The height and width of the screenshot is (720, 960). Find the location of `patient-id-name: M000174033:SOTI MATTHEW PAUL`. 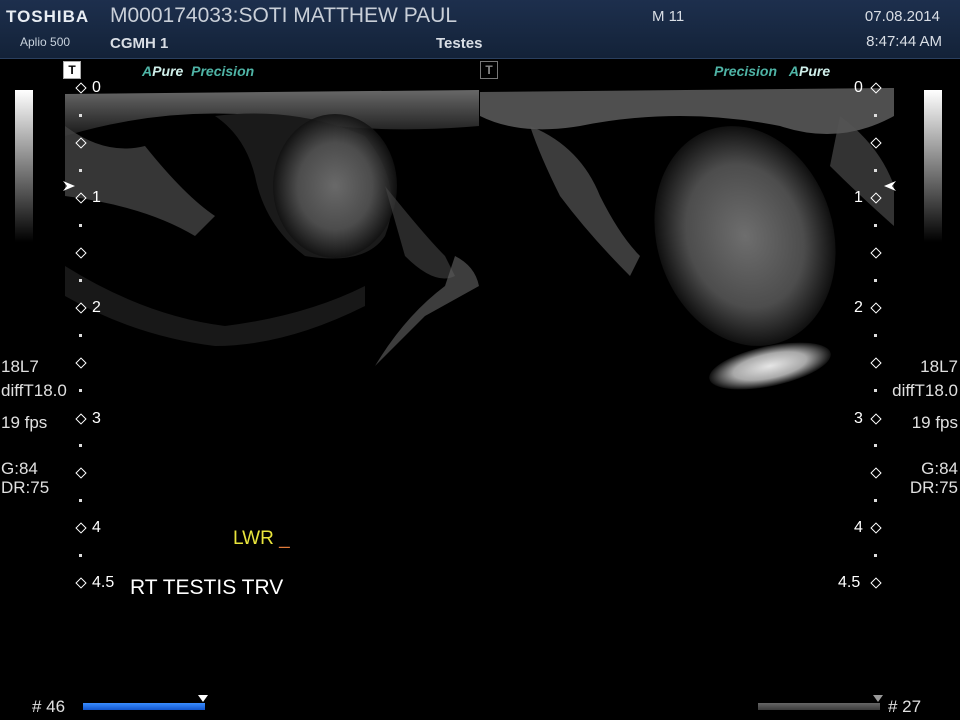

patient-id-name: M000174033:SOTI MATTHEW PAUL is located at coordinates (284, 15).